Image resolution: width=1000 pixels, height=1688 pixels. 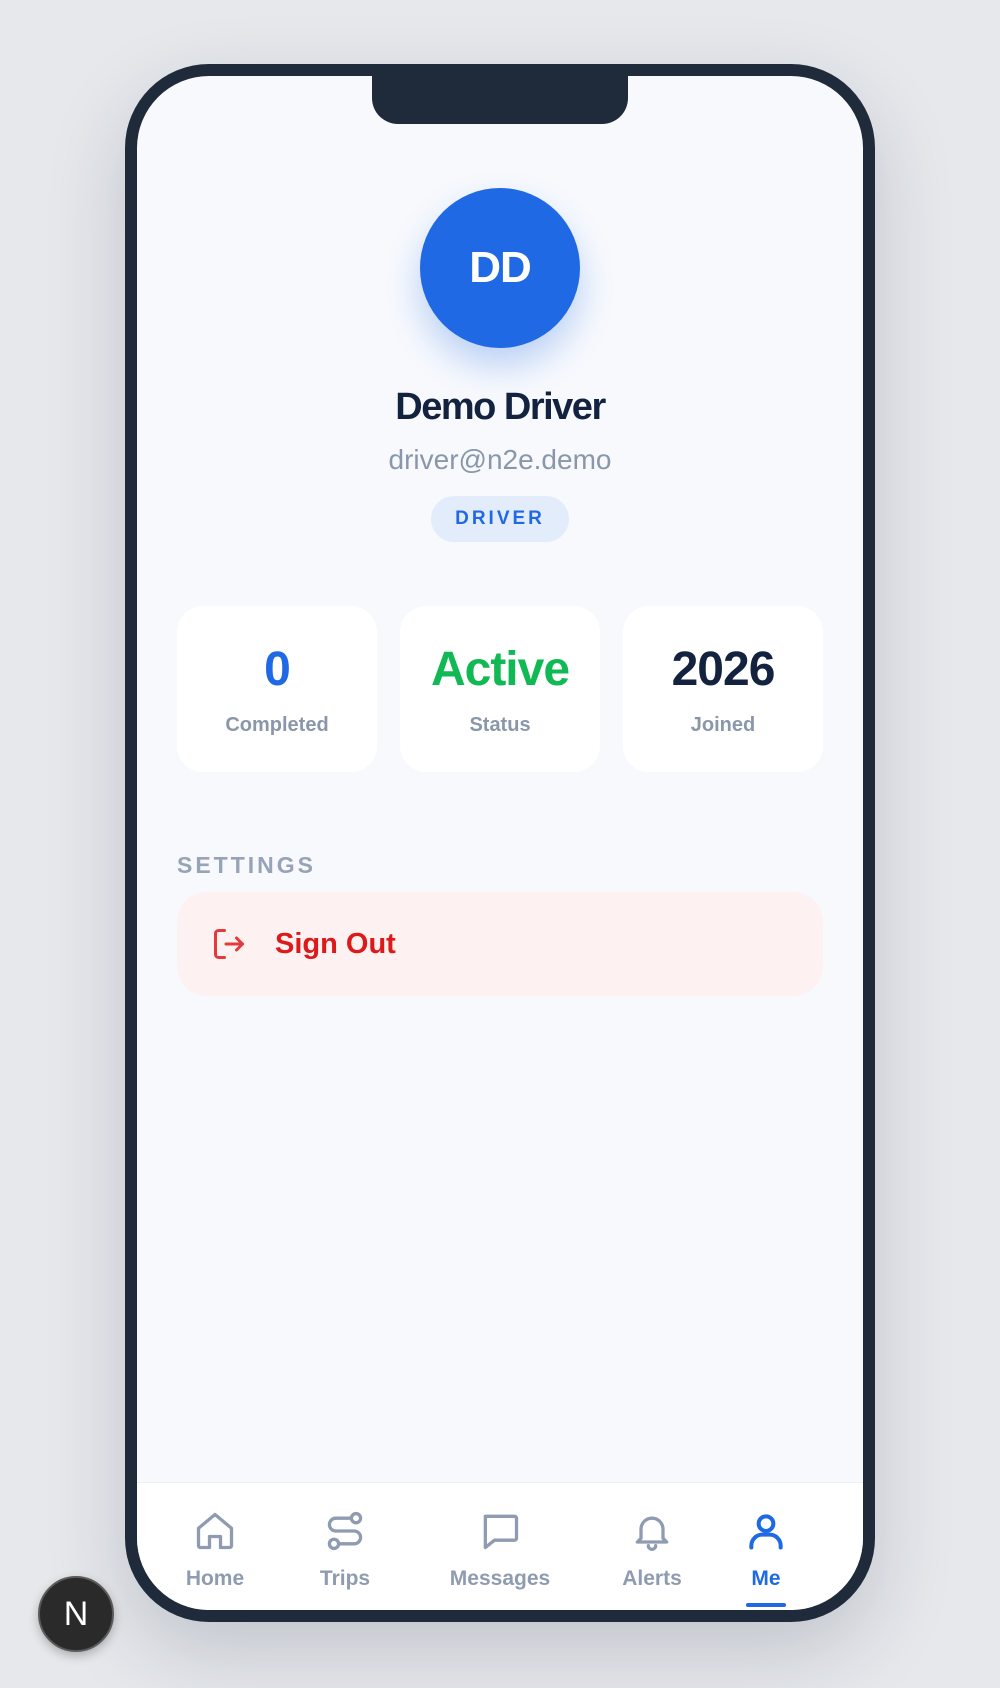 What do you see at coordinates (277, 669) in the screenshot?
I see `stat-value: 0` at bounding box center [277, 669].